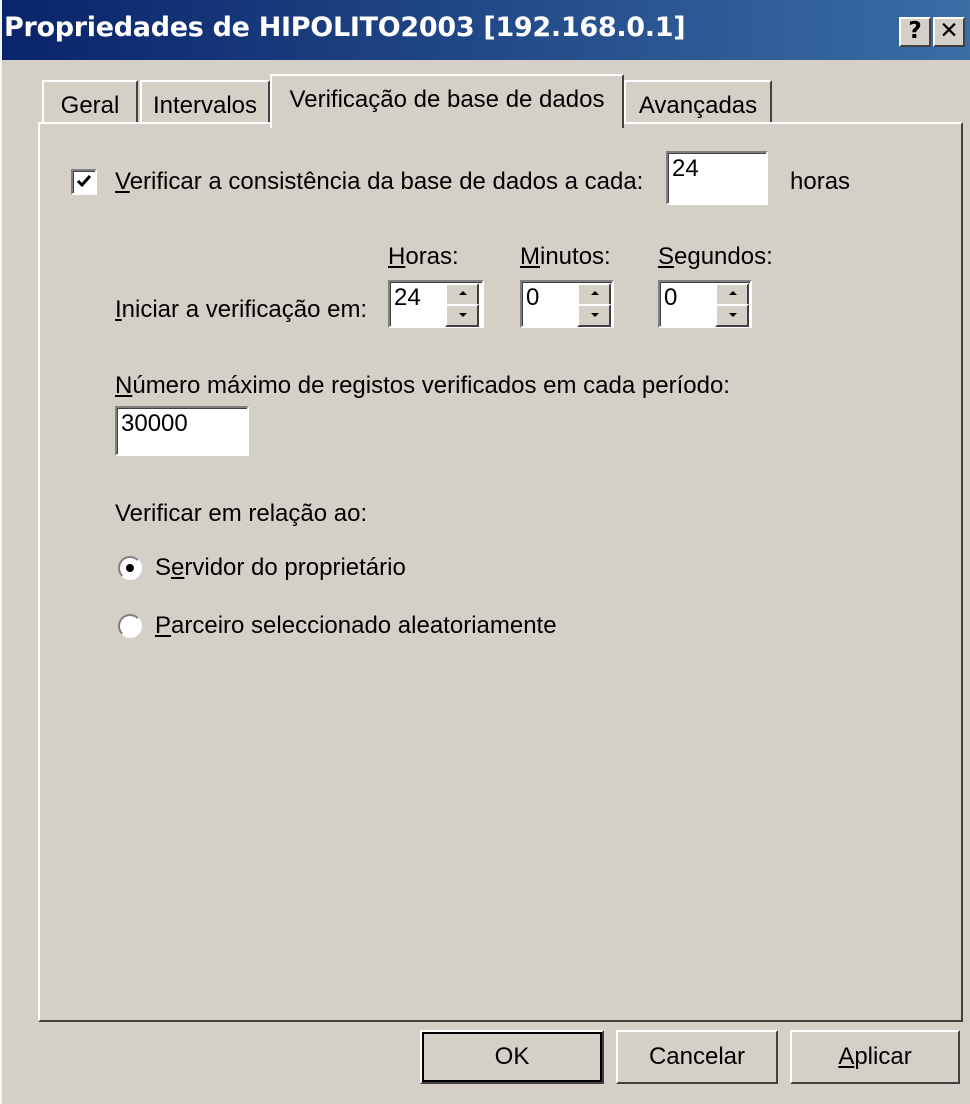 The image size is (970, 1104). I want to click on help-button: ?, so click(915, 32).